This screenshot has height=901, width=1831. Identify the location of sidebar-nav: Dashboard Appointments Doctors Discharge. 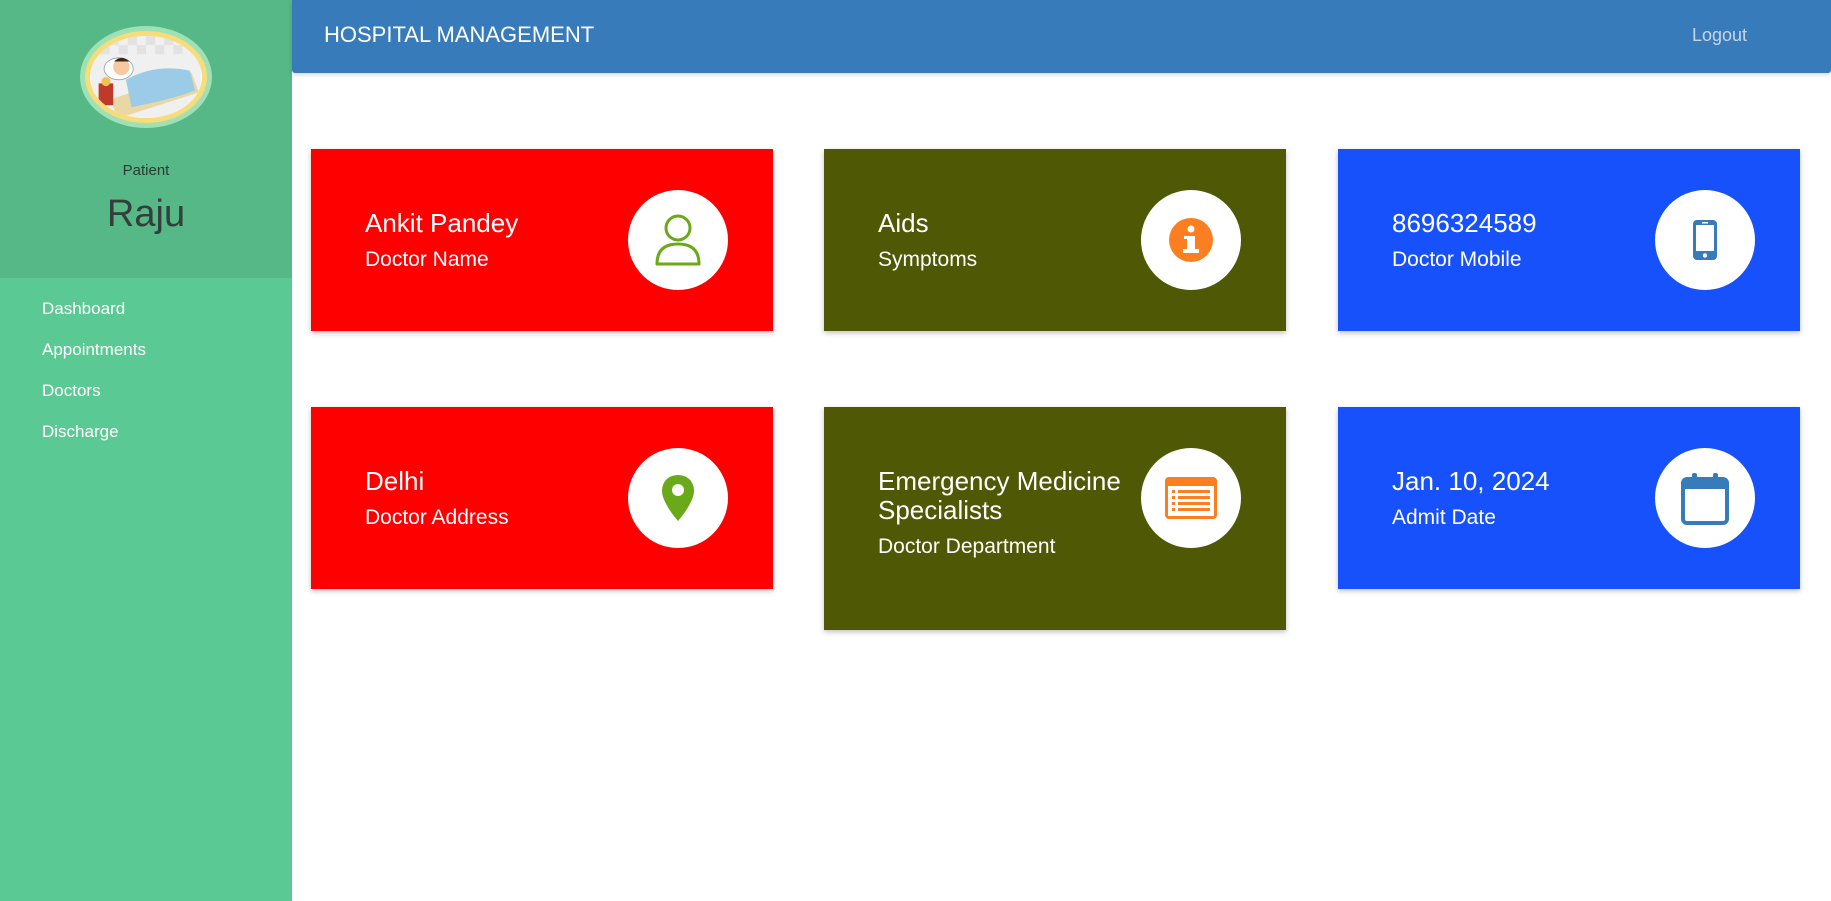
(146, 365).